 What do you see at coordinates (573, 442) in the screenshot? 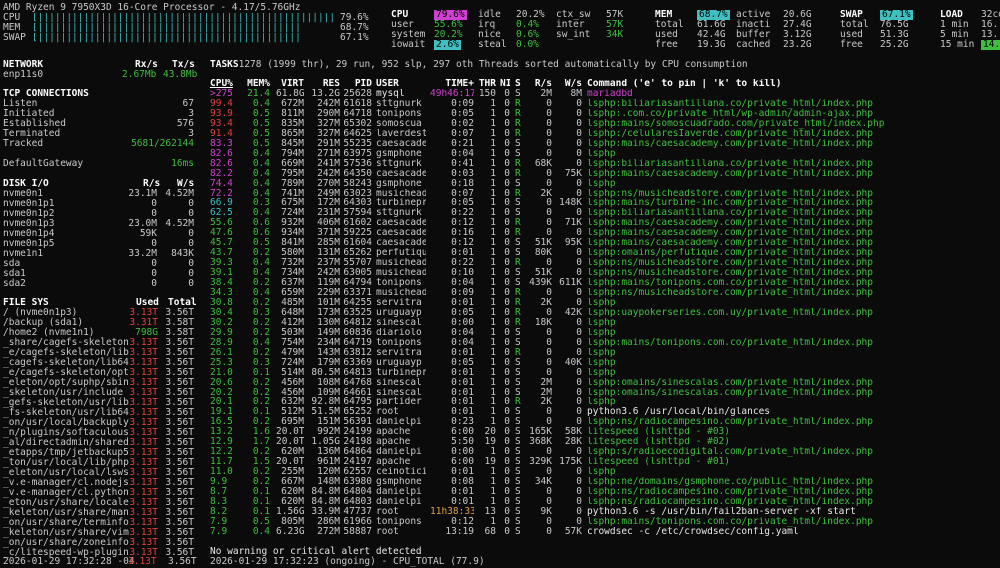
I see `proc-cell-11: 28K` at bounding box center [573, 442].